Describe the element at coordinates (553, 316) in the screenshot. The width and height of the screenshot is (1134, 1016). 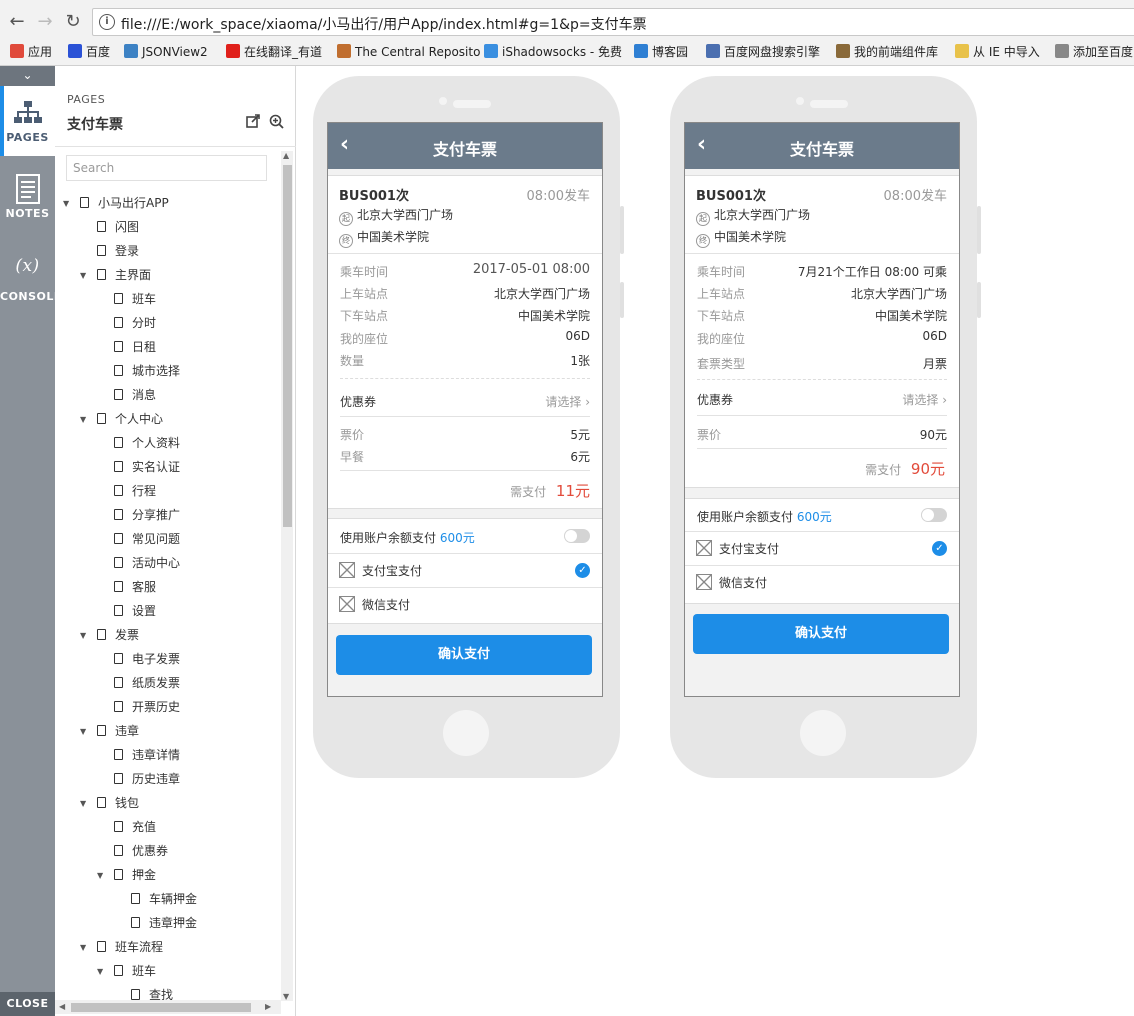
I see `row-value: 中国美术学院` at that location.